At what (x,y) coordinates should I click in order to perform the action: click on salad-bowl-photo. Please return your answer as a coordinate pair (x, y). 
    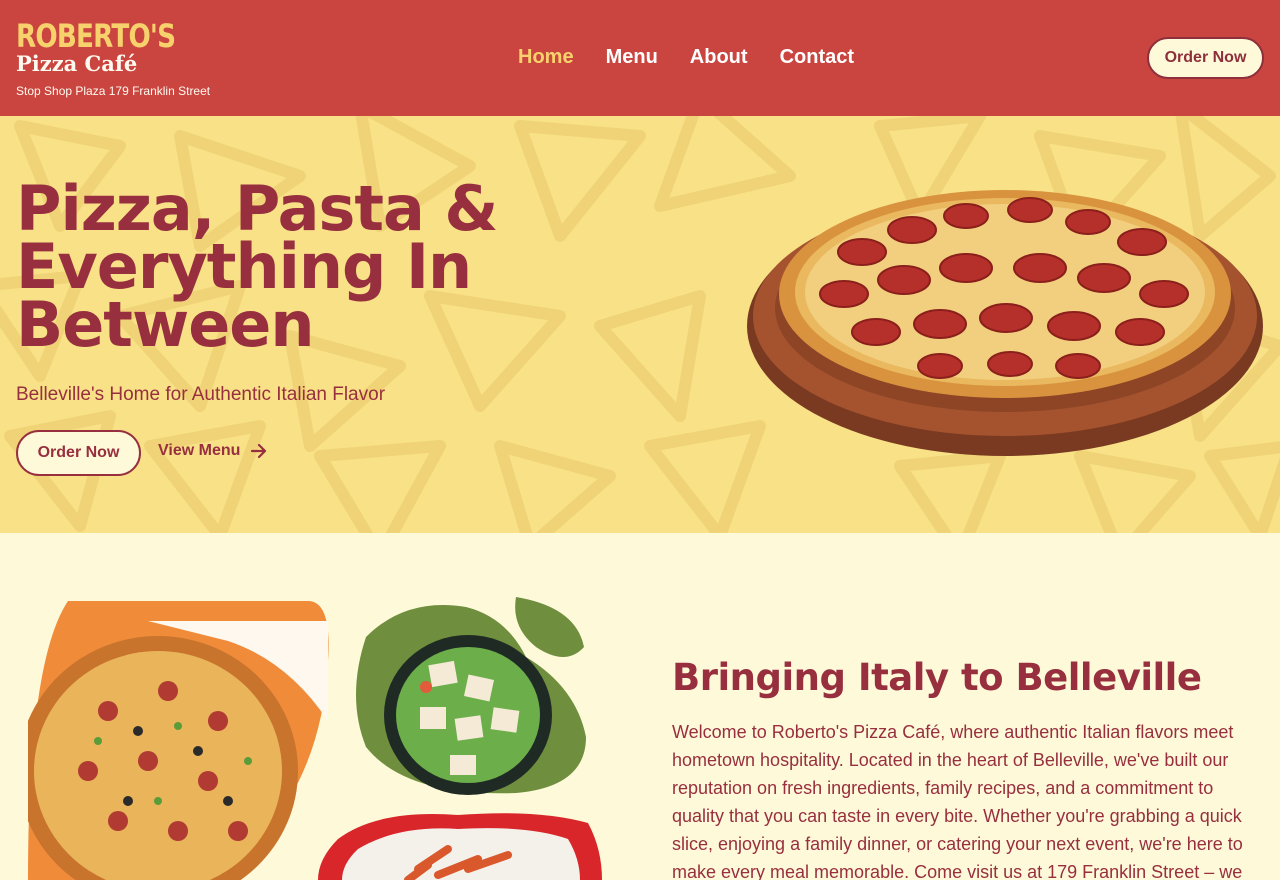
    Looking at the image, I should click on (471, 696).